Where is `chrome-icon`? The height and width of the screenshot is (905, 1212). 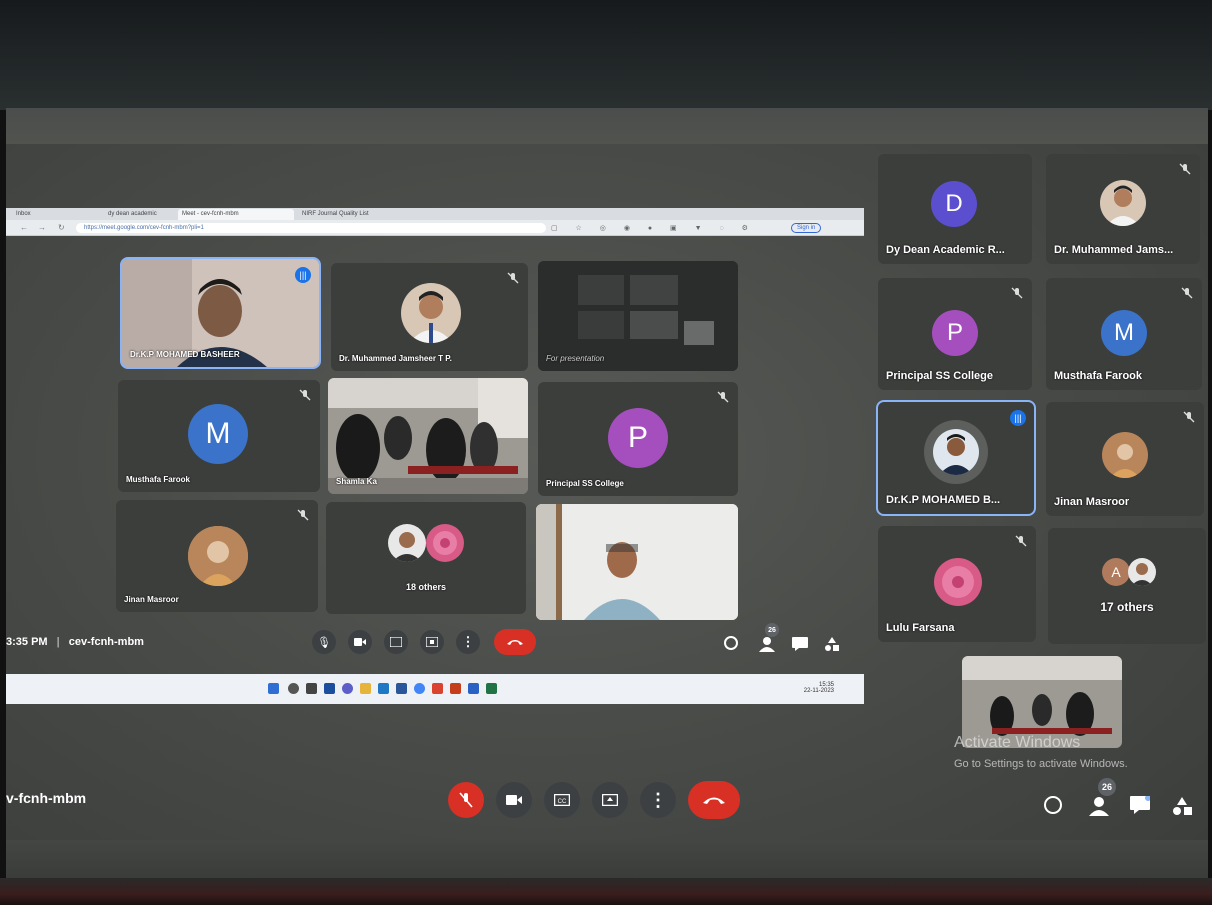 chrome-icon is located at coordinates (419, 688).